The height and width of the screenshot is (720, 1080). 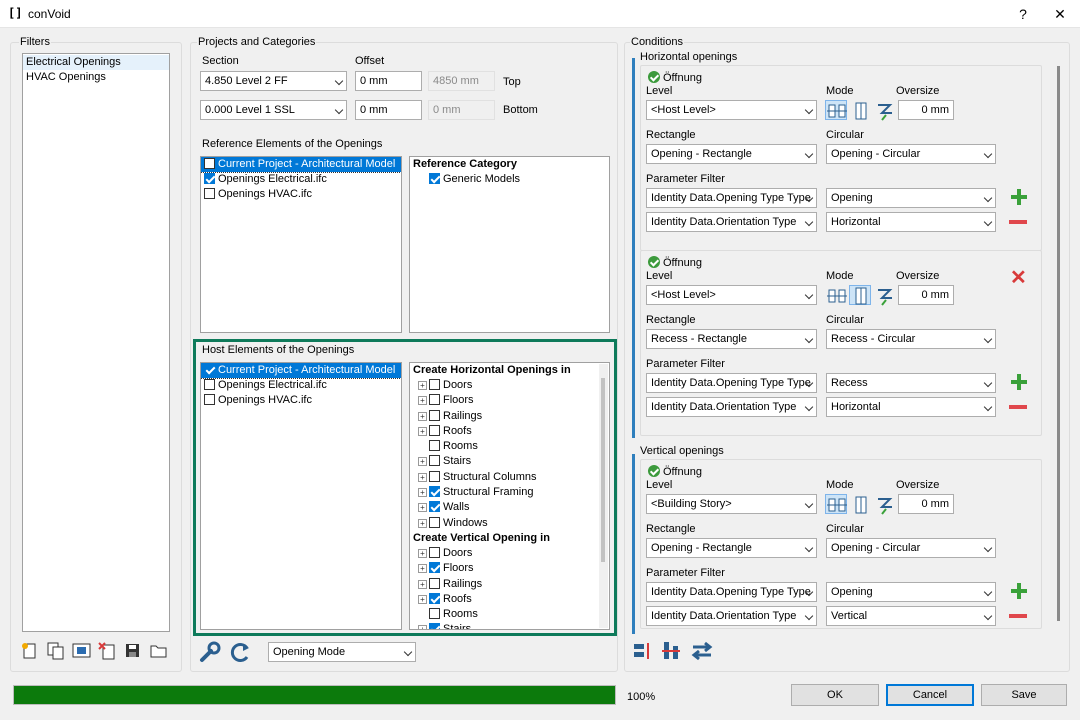 What do you see at coordinates (509, 477) in the screenshot?
I see `category-item: + Structural Columns` at bounding box center [509, 477].